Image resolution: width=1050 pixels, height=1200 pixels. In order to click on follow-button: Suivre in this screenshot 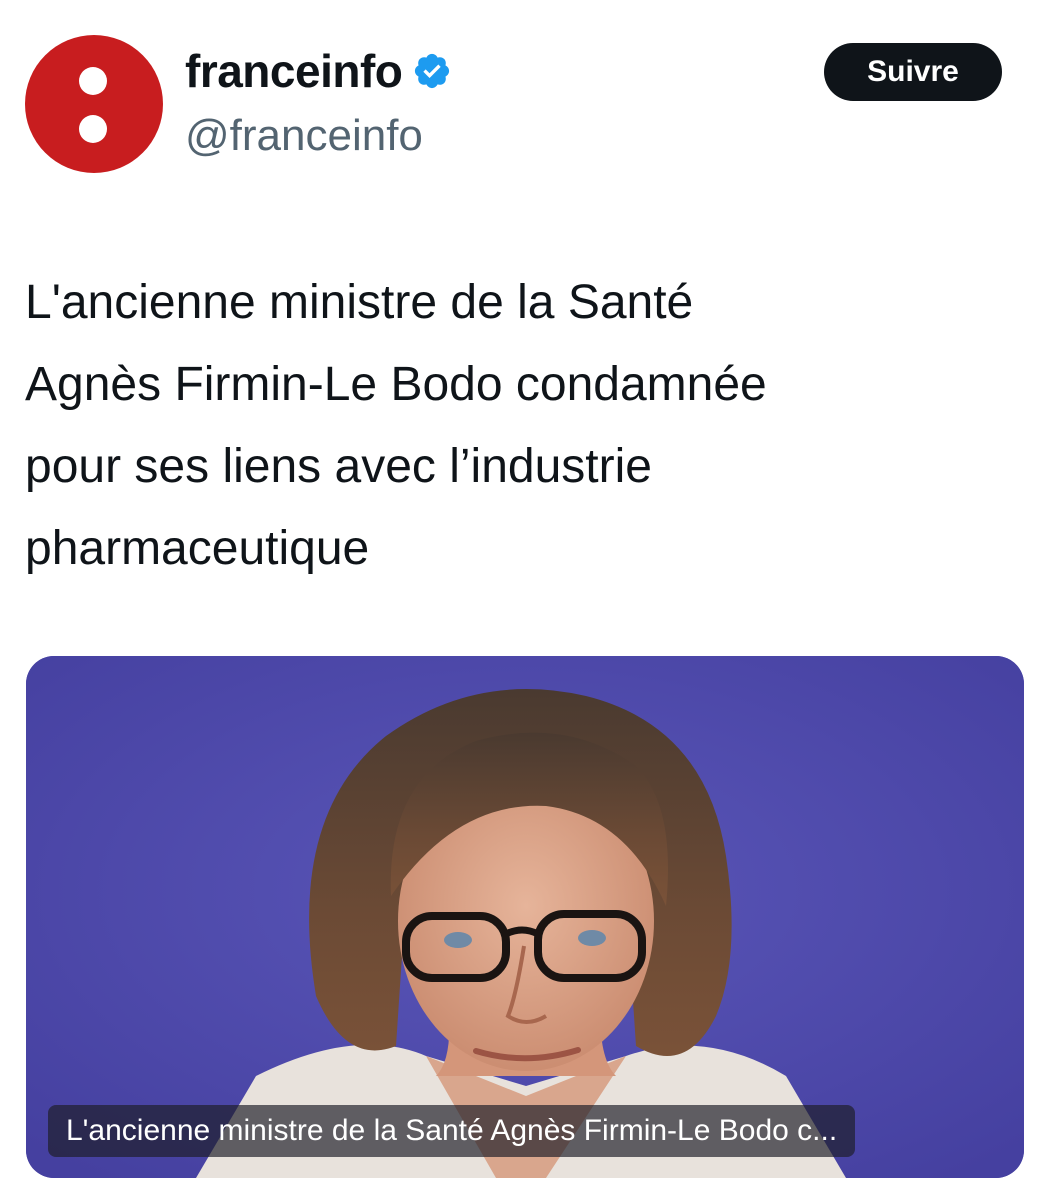, I will do `click(913, 72)`.